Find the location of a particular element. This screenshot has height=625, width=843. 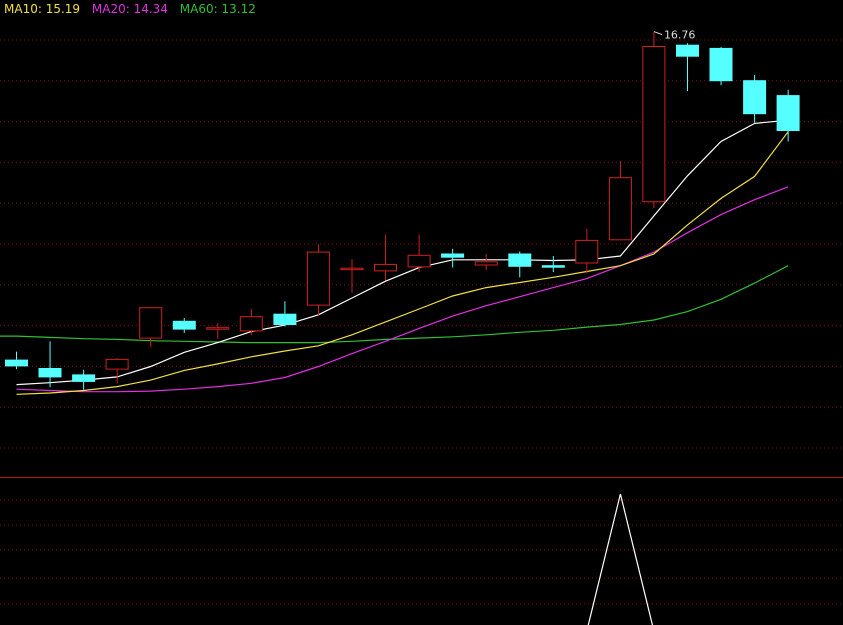

lower-indicator-line is located at coordinates (620, 559).